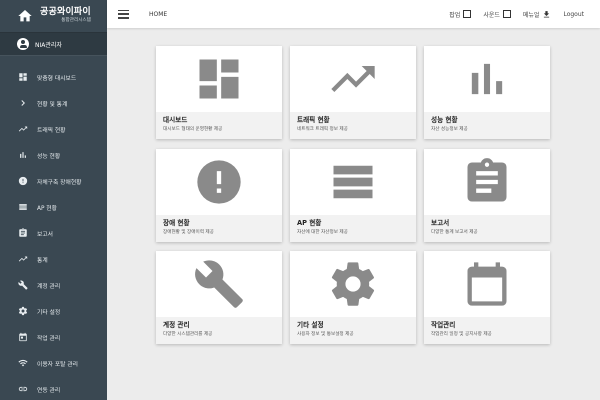  I want to click on card-title: 대시보드, so click(175, 120).